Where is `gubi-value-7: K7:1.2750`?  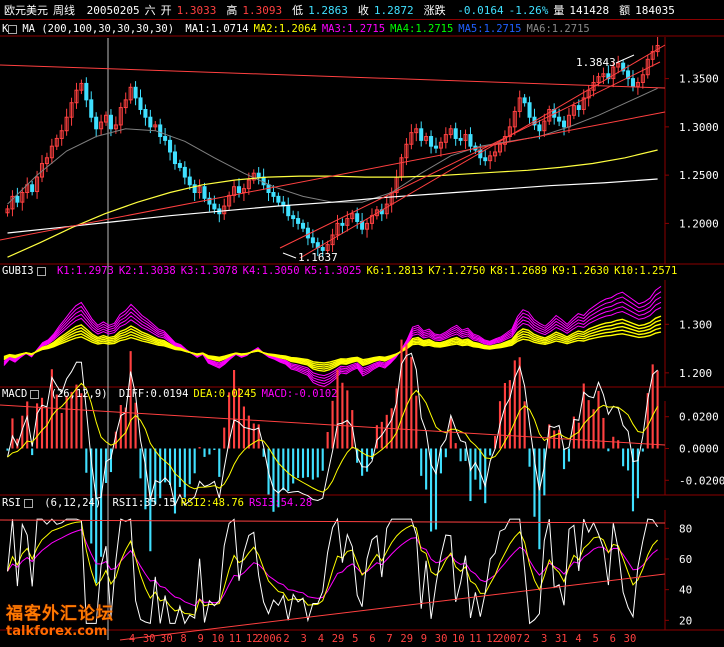
gubi-value-7: K7:1.2750 is located at coordinates (457, 271).